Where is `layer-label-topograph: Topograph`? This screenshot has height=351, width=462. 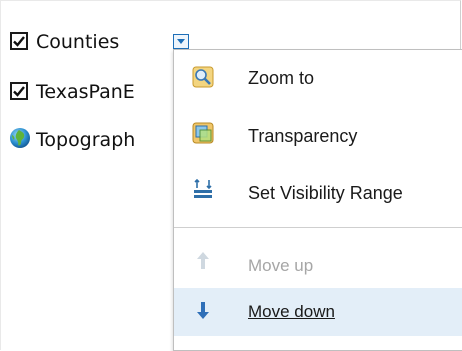 layer-label-topograph: Topograph is located at coordinates (86, 140).